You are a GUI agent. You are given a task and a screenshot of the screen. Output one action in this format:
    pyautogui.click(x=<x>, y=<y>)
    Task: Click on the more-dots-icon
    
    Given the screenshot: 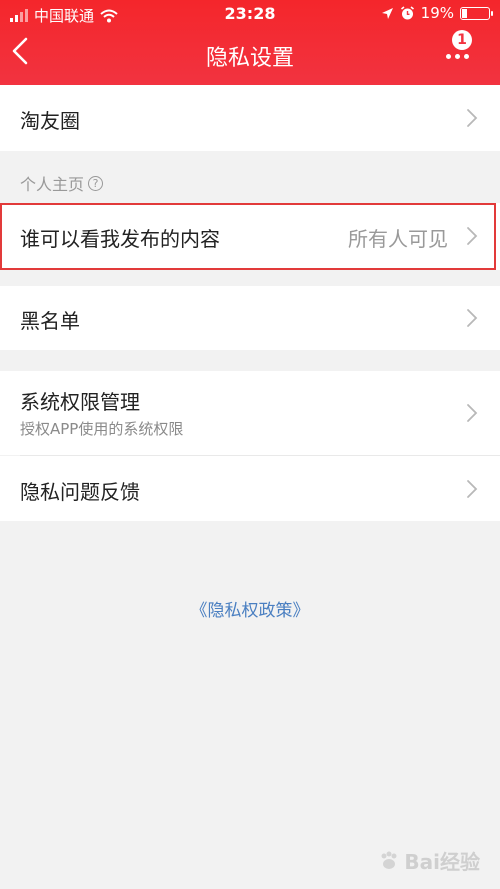 What is the action you would take?
    pyautogui.click(x=457, y=56)
    